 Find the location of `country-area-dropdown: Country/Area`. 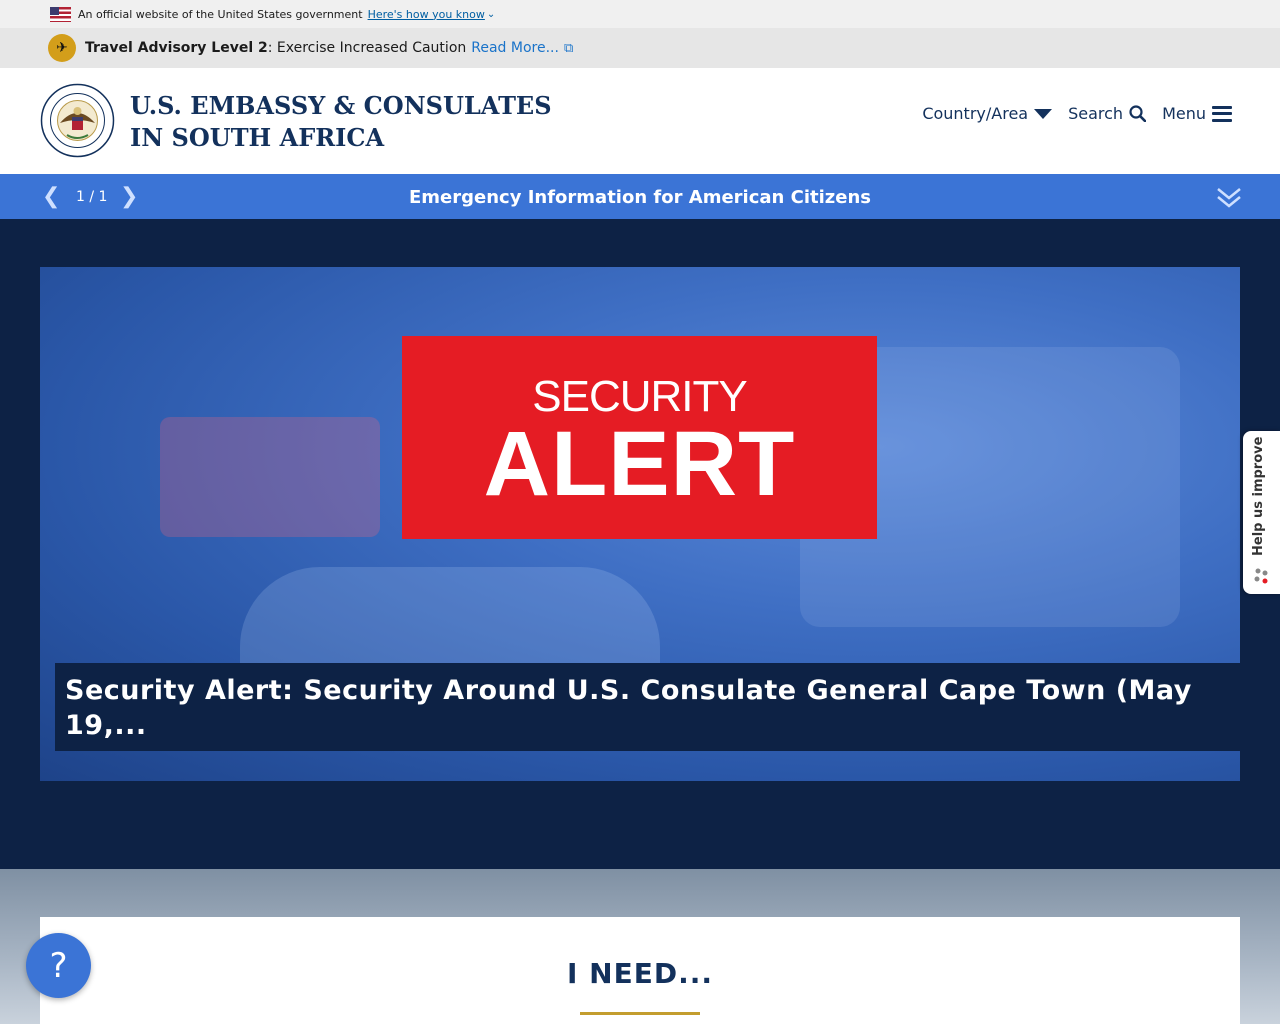

country-area-dropdown: Country/Area is located at coordinates (987, 113).